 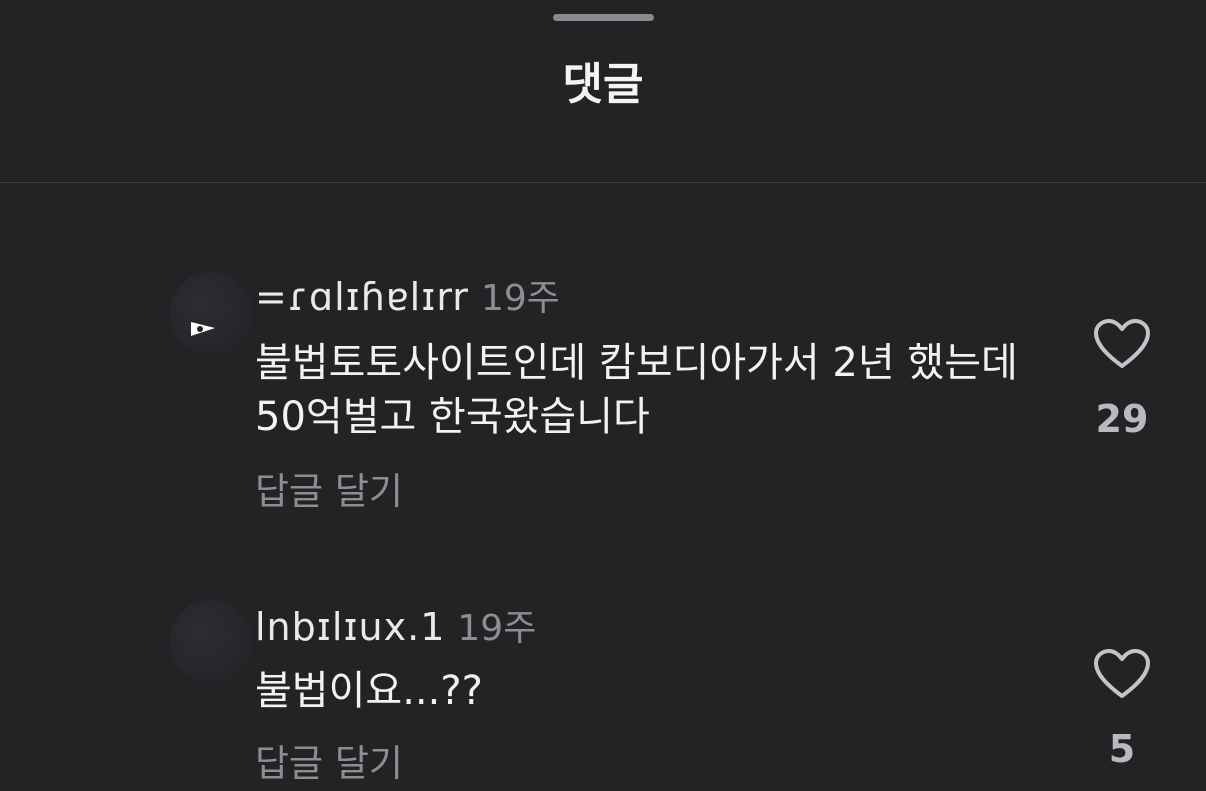 What do you see at coordinates (369, 691) in the screenshot?
I see `comment-text: 불법이요...??` at bounding box center [369, 691].